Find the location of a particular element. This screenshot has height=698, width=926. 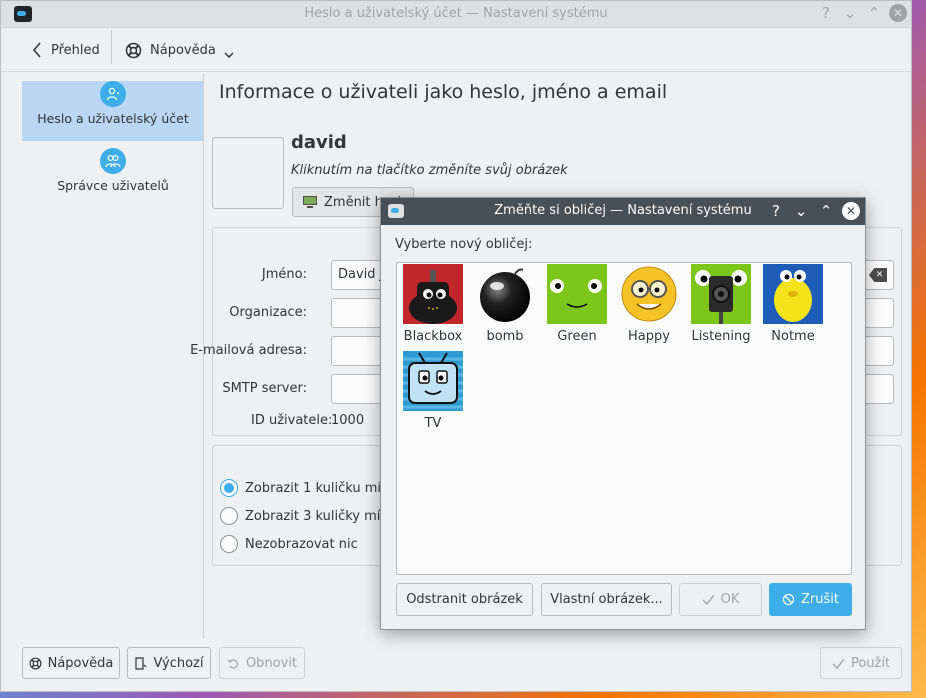

name-label: Jméno: is located at coordinates (284, 274).